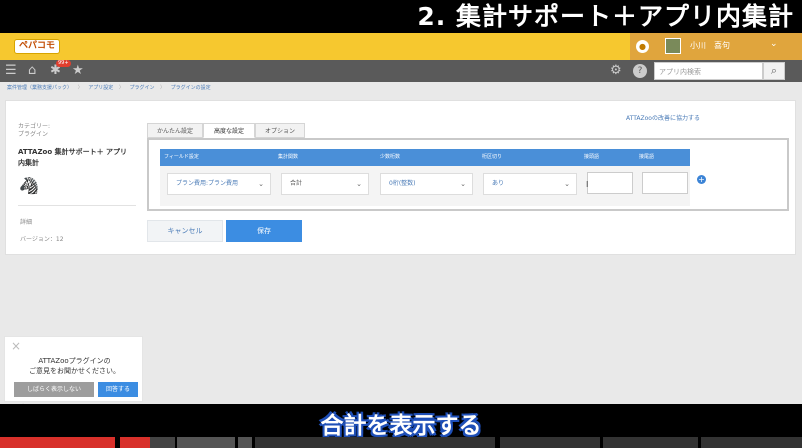 This screenshot has height=448, width=802. What do you see at coordinates (390, 157) in the screenshot?
I see `header-decimals: 少数桁数` at bounding box center [390, 157].